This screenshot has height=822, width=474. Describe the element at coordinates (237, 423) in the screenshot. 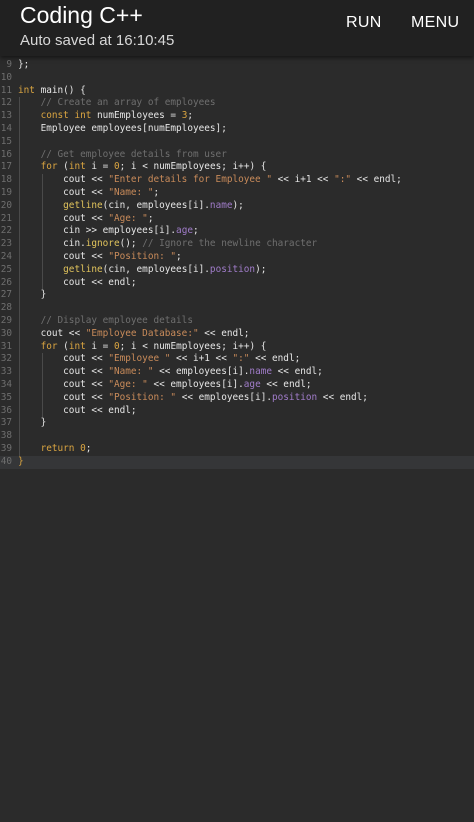

I see `code-line: 37 }` at that location.